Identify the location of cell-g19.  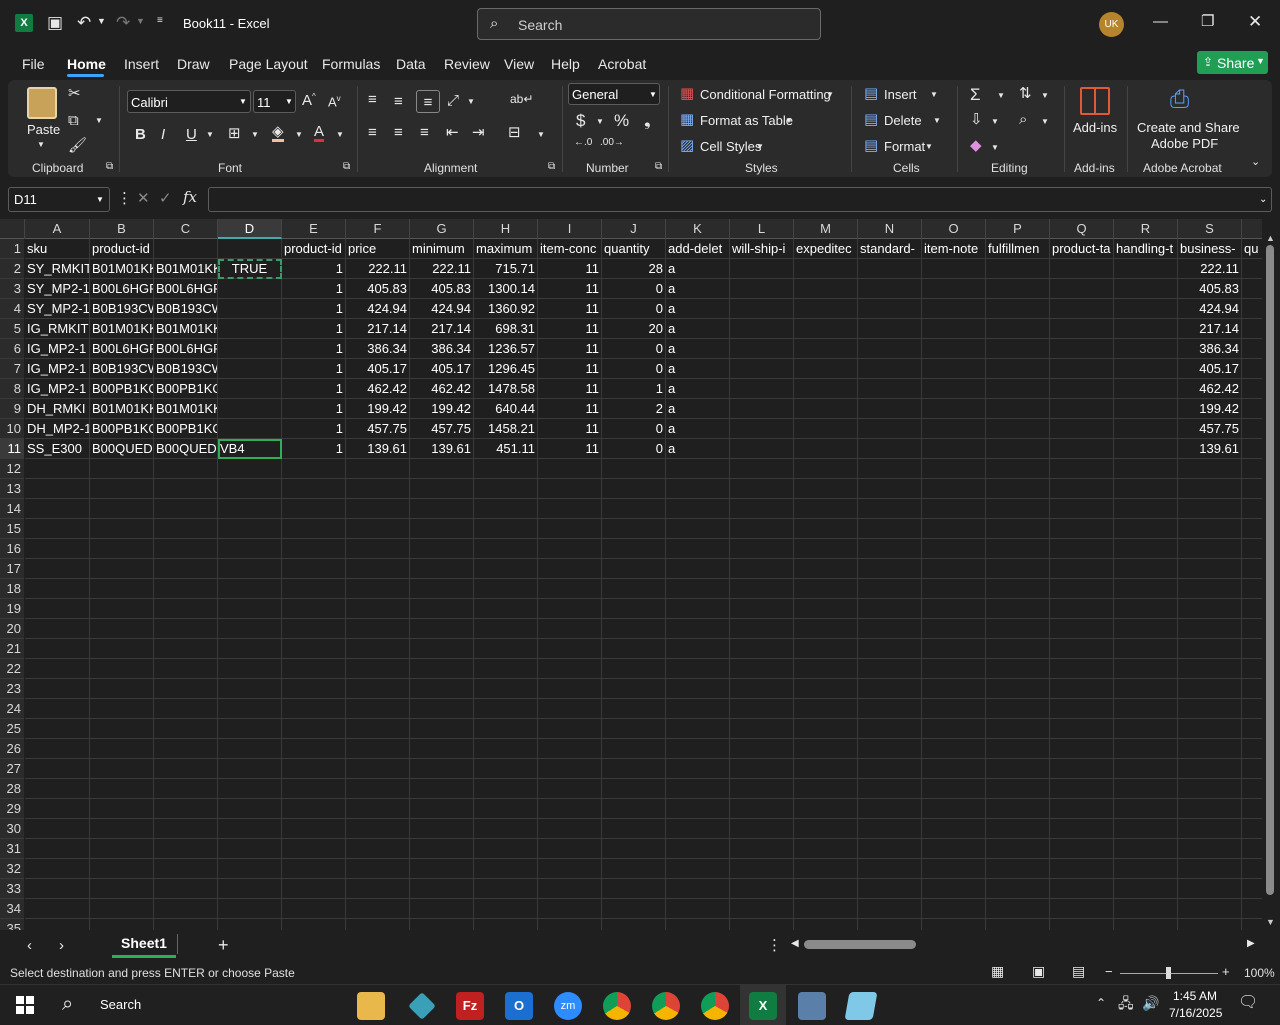
(442, 609).